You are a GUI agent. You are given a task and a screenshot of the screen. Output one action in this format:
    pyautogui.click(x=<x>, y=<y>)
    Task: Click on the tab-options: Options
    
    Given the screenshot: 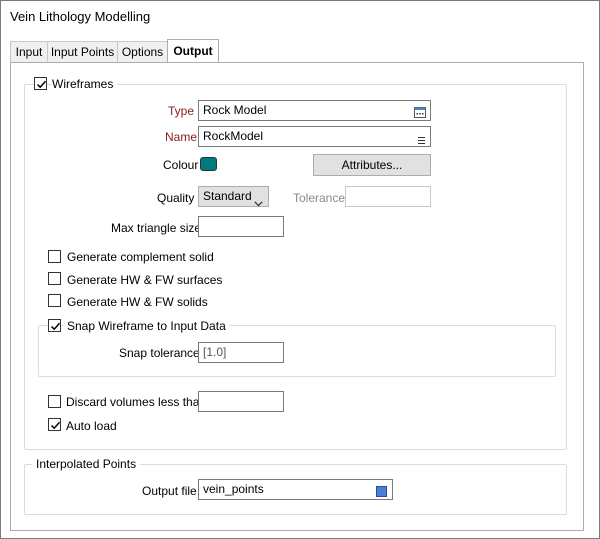 What is the action you would take?
    pyautogui.click(x=142, y=52)
    